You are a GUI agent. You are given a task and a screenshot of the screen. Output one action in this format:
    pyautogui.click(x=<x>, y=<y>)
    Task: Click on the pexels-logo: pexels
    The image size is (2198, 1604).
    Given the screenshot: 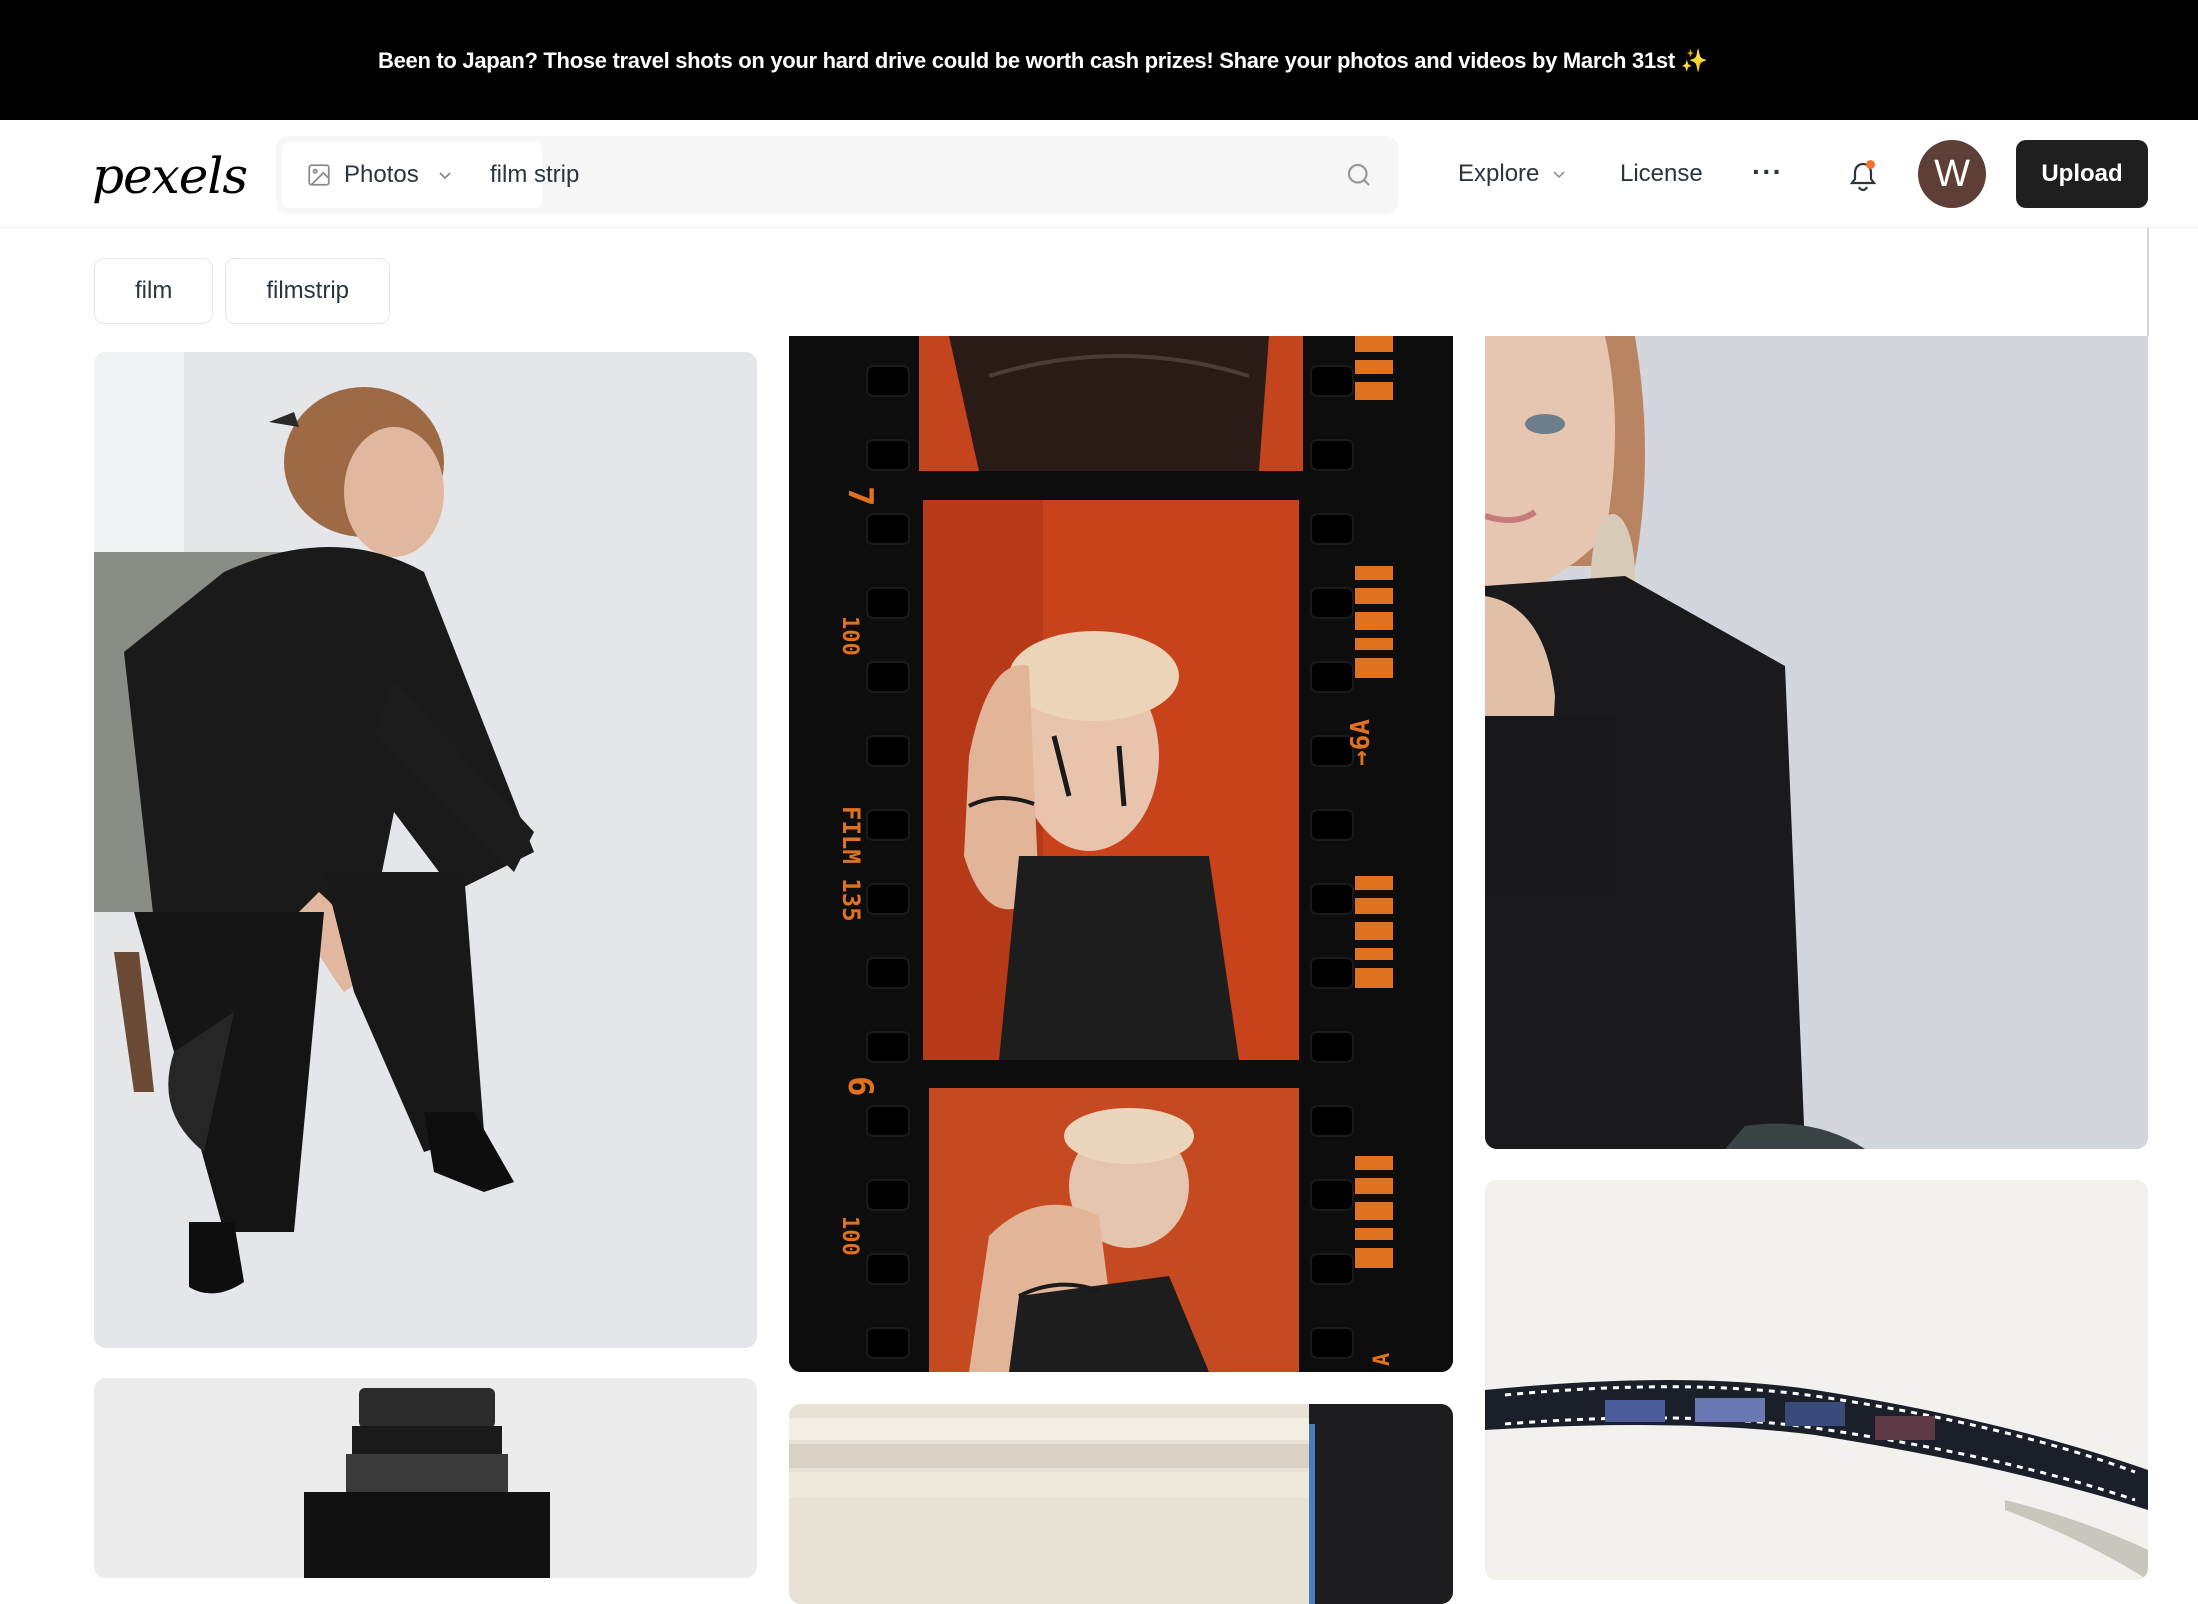 What is the action you would take?
    pyautogui.click(x=170, y=176)
    